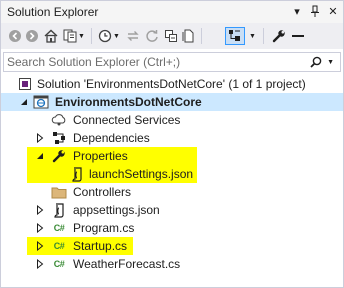 The width and height of the screenshot is (344, 288). I want to click on pin-toolbar-button, so click(298, 36).